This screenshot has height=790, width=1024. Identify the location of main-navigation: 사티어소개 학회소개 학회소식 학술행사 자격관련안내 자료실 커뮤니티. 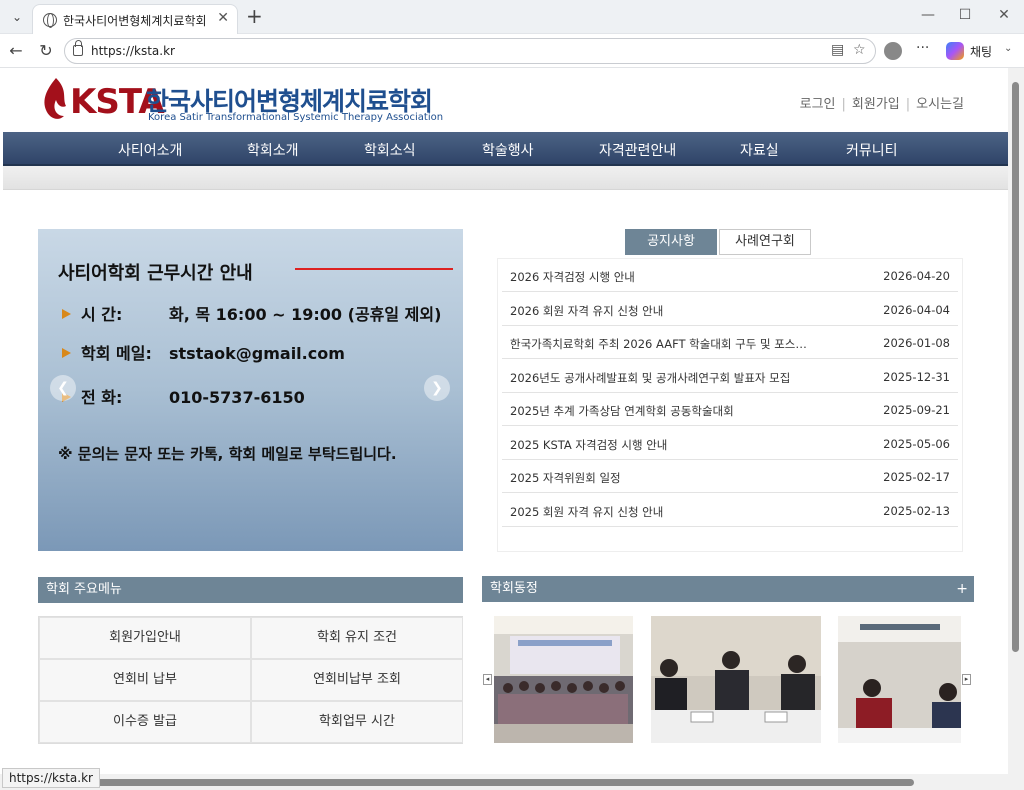
(505, 149).